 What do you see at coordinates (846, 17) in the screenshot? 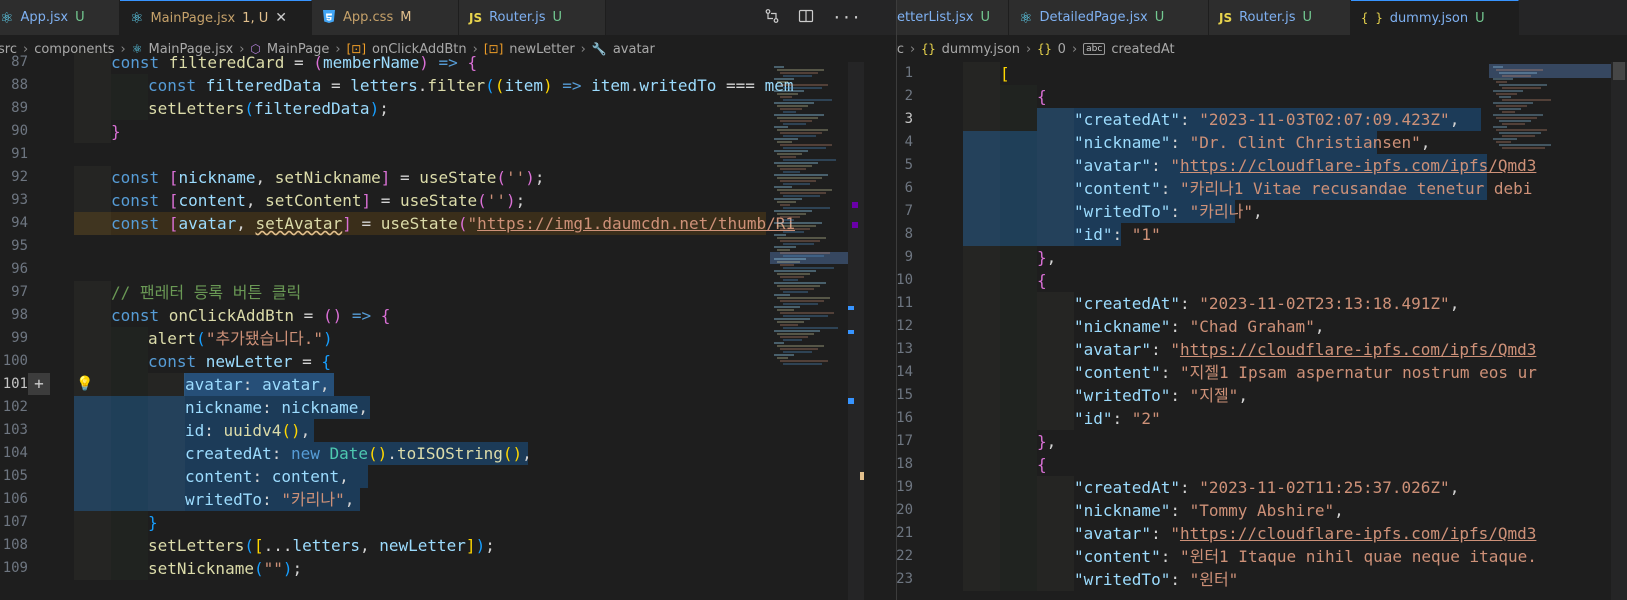
I see `more-actions-icon: ···` at bounding box center [846, 17].